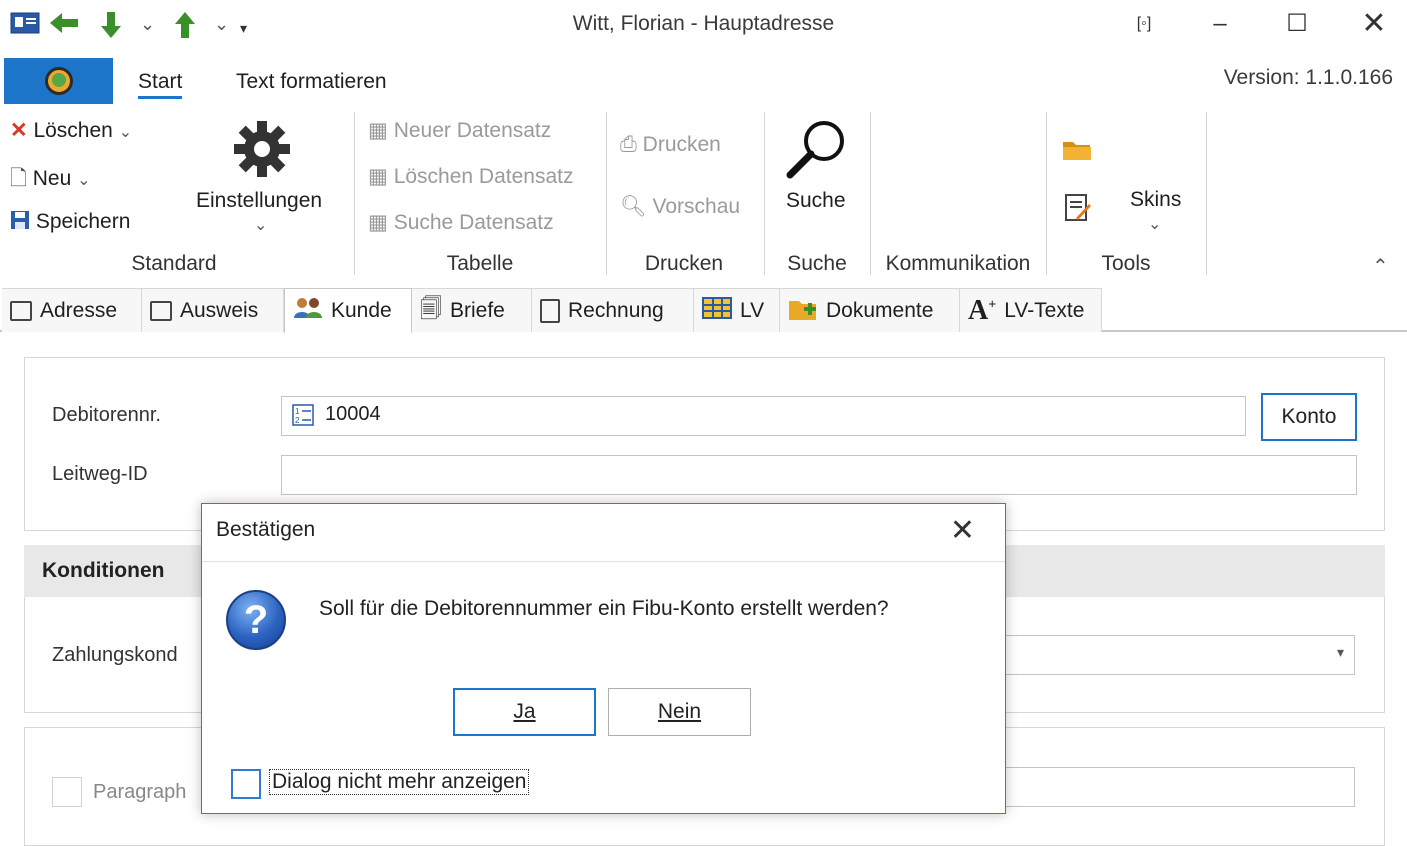  I want to click on minimize-button: –, so click(1220, 24).